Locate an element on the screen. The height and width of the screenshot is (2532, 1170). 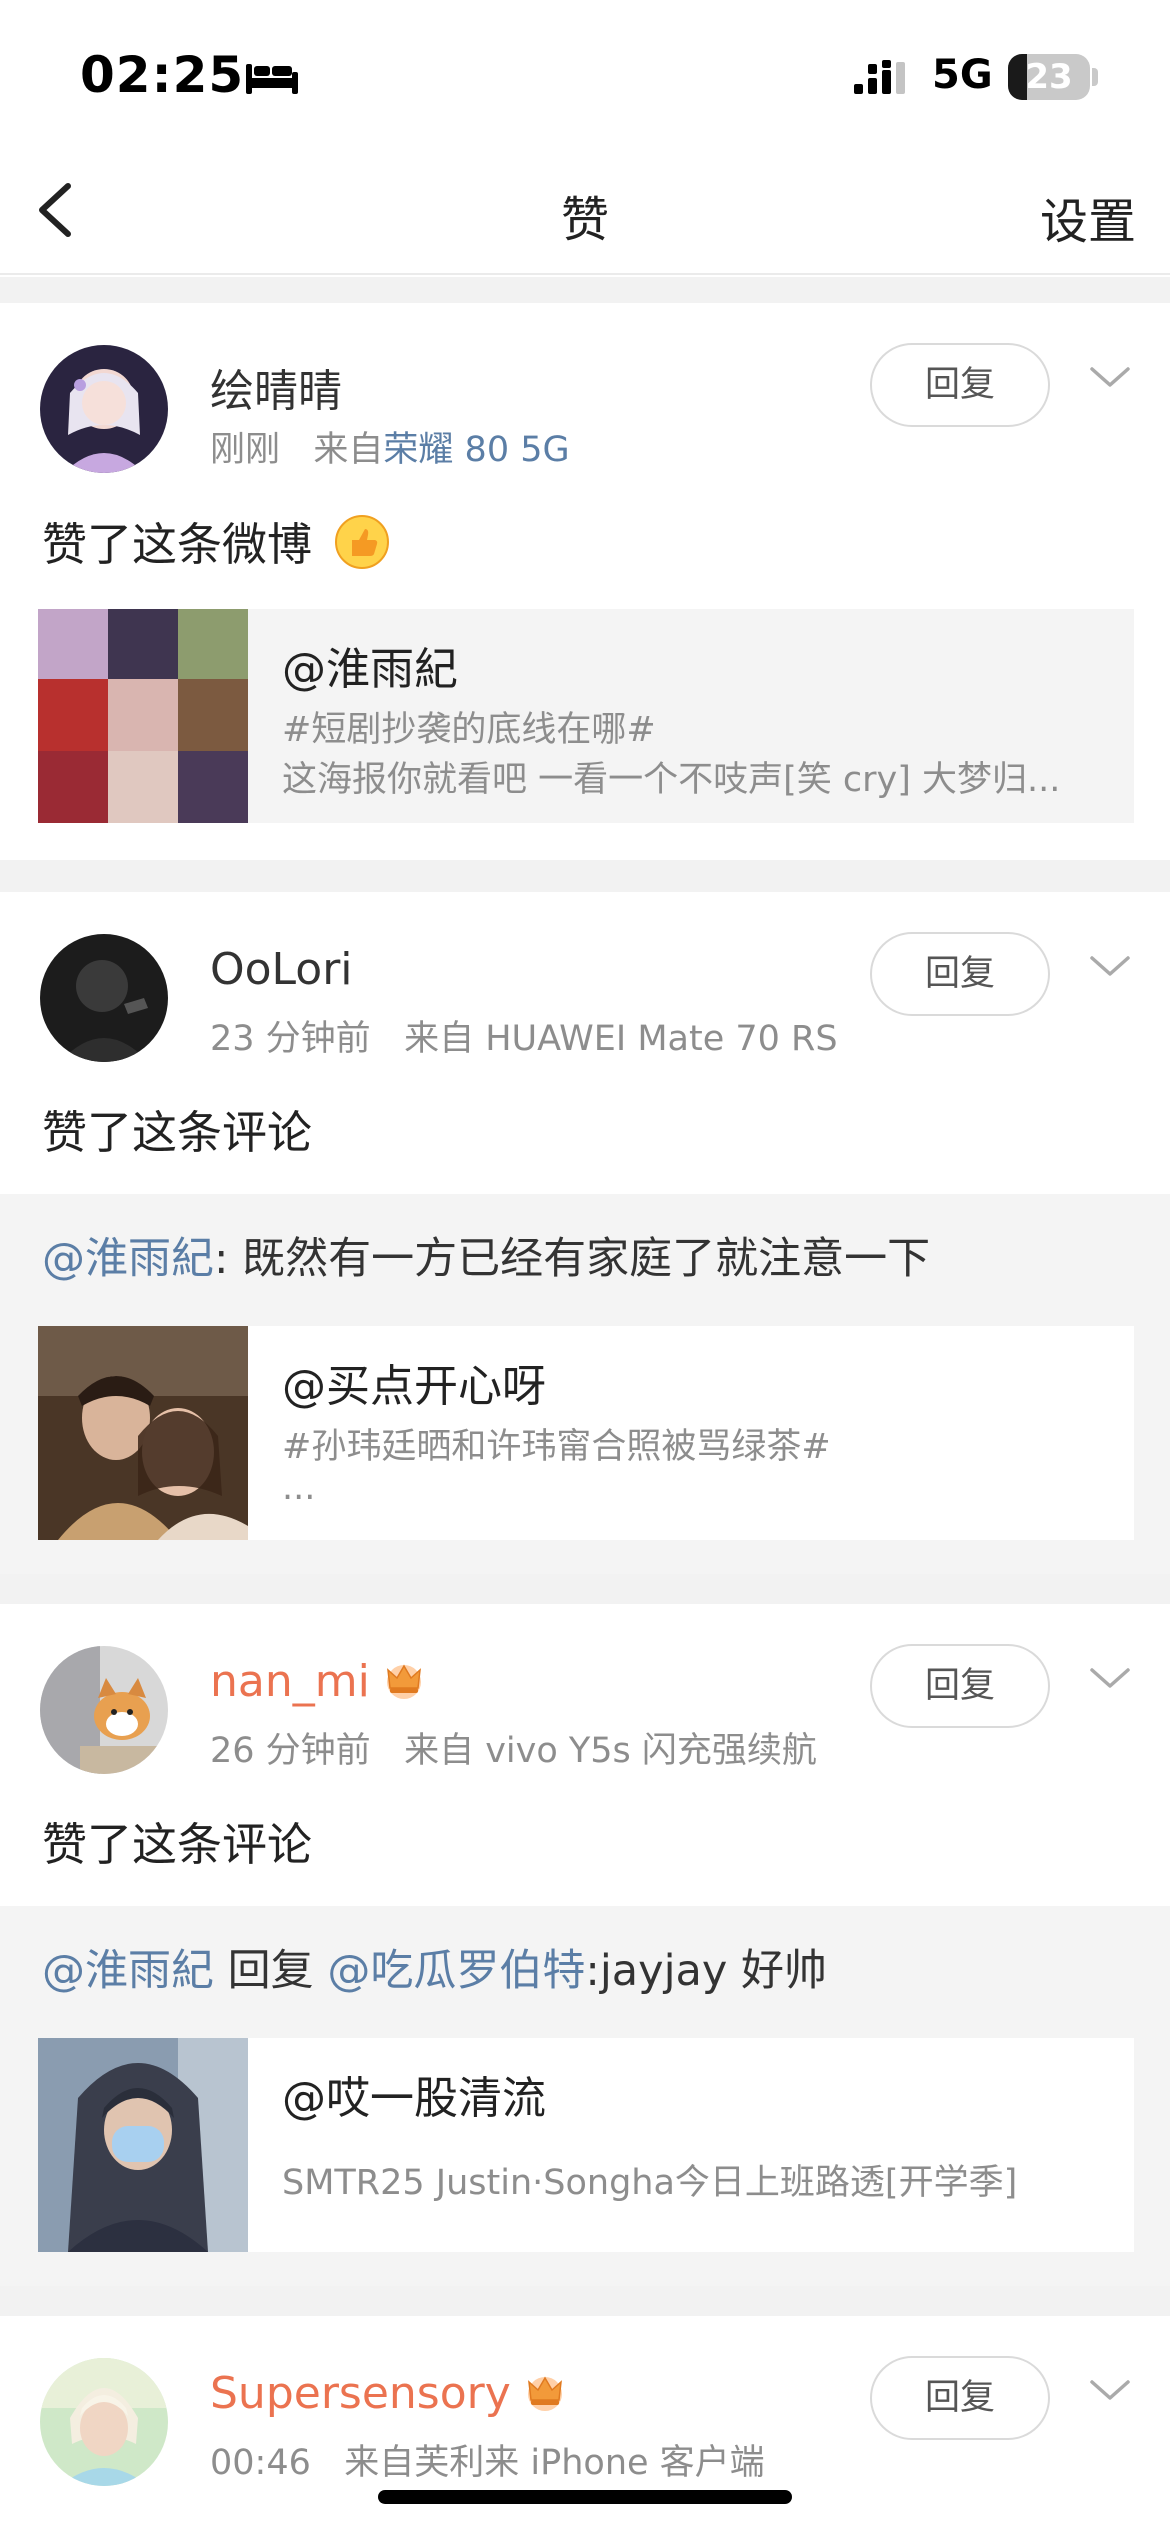
username: OoLori is located at coordinates (281, 969).